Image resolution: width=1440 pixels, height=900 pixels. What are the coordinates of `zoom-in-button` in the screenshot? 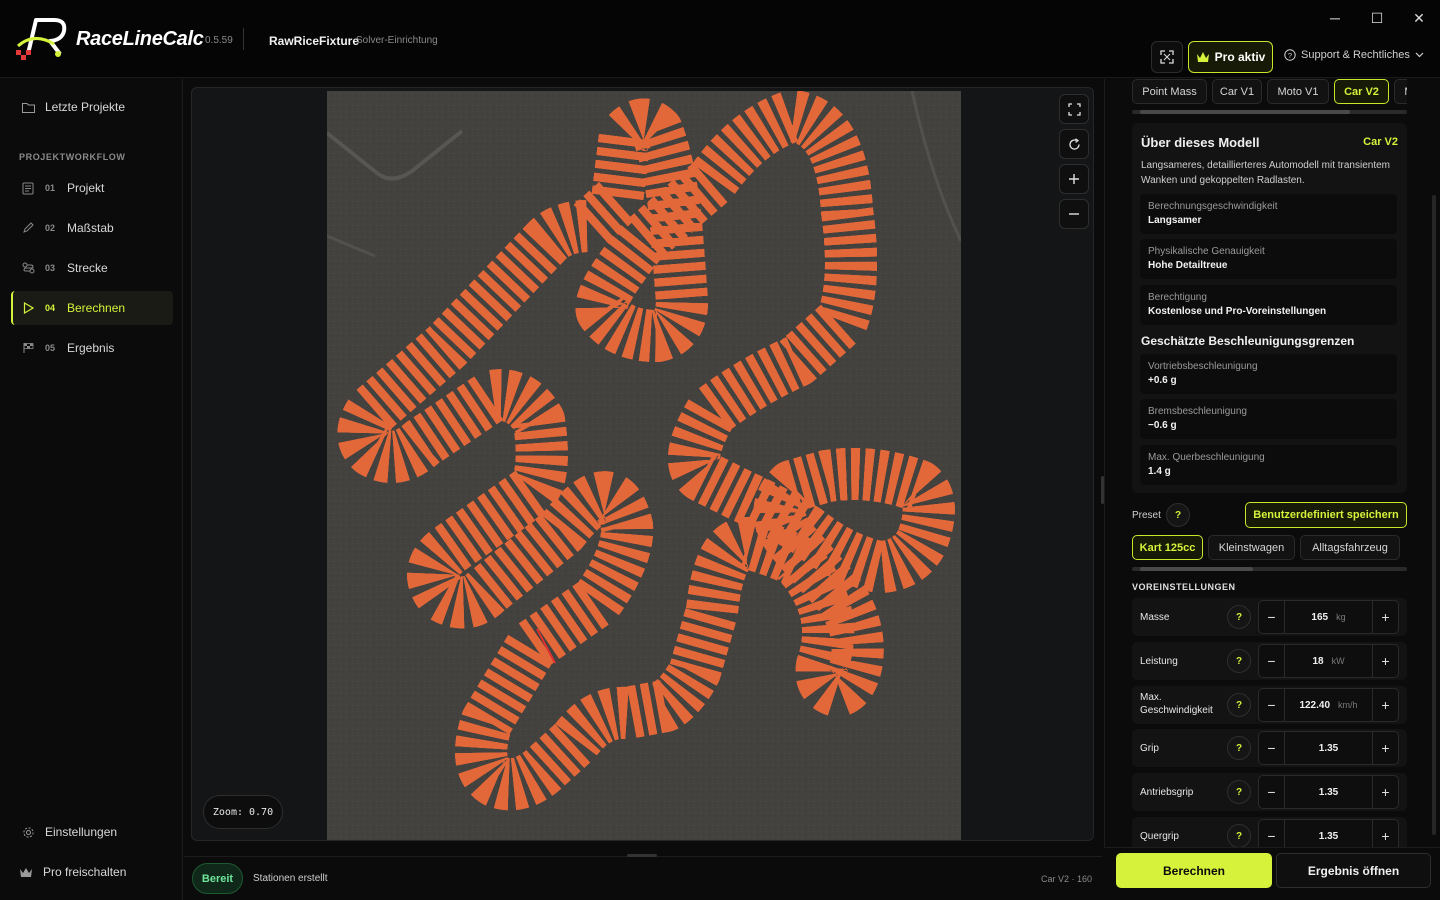 It's located at (1074, 179).